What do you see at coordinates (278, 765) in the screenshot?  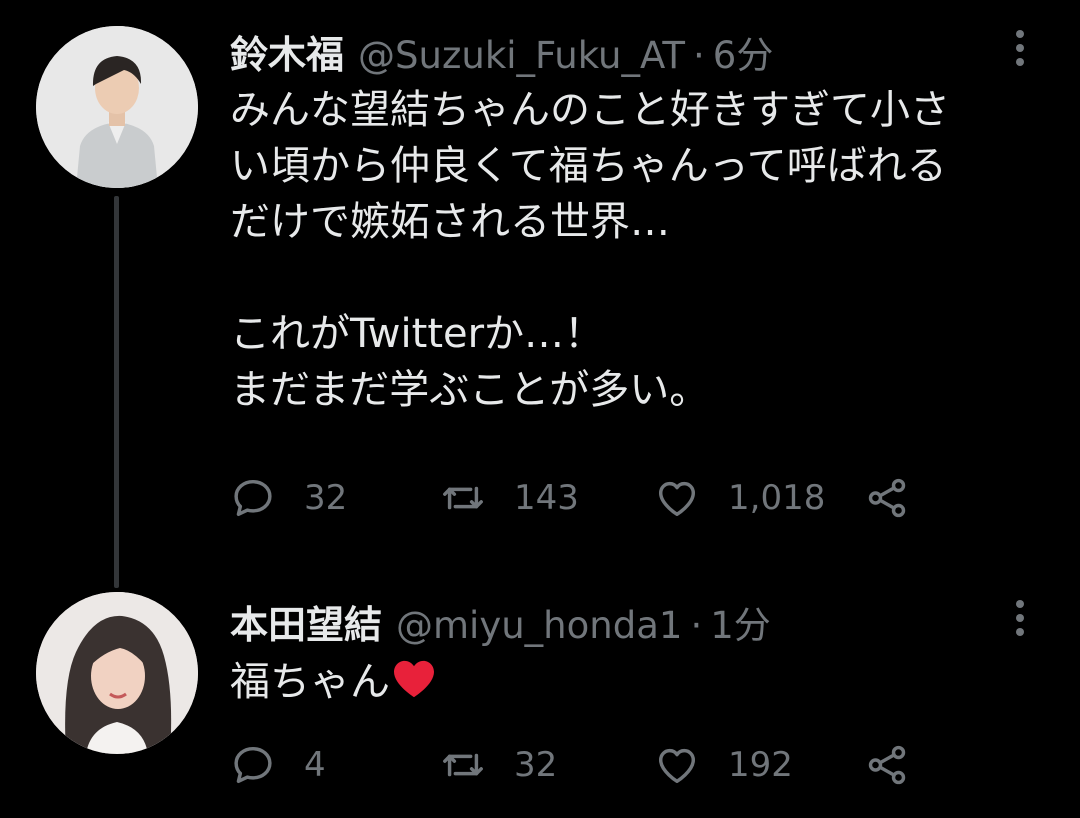 I see `reply-button: 4` at bounding box center [278, 765].